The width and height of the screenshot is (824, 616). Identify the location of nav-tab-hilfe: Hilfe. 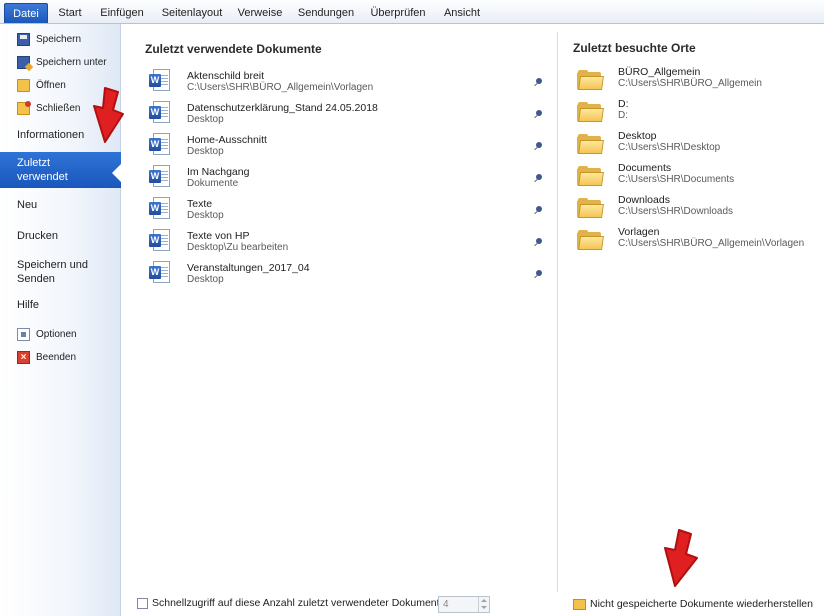
(60, 305).